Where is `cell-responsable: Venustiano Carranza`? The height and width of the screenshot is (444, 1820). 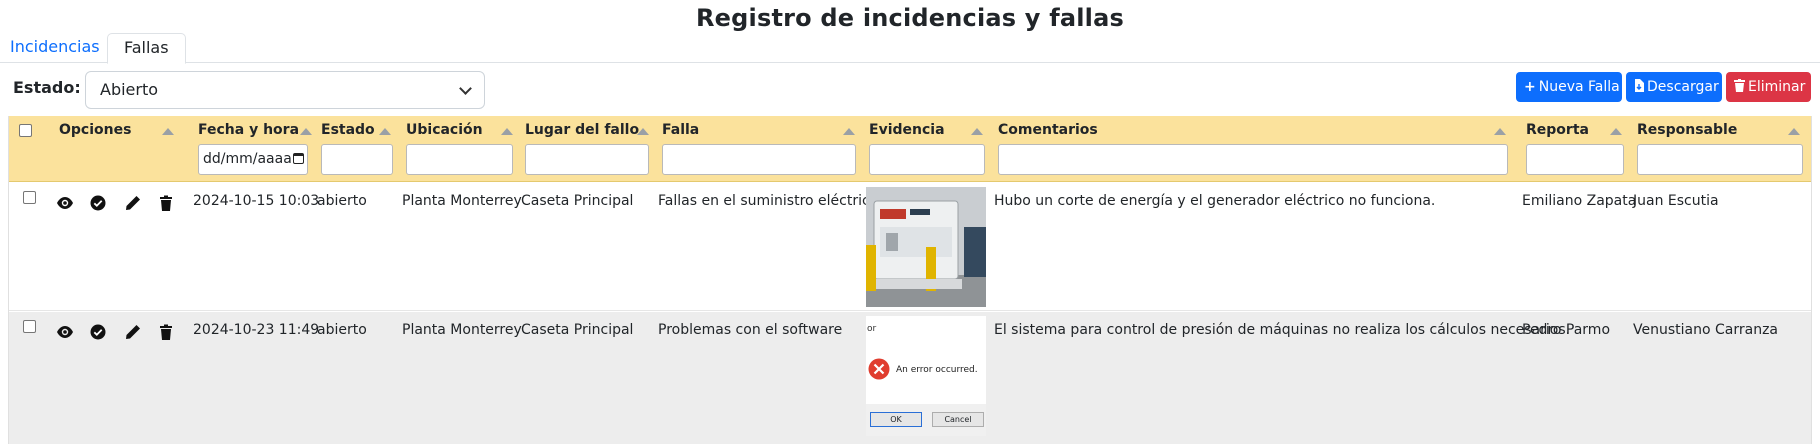 cell-responsable: Venustiano Carranza is located at coordinates (1705, 330).